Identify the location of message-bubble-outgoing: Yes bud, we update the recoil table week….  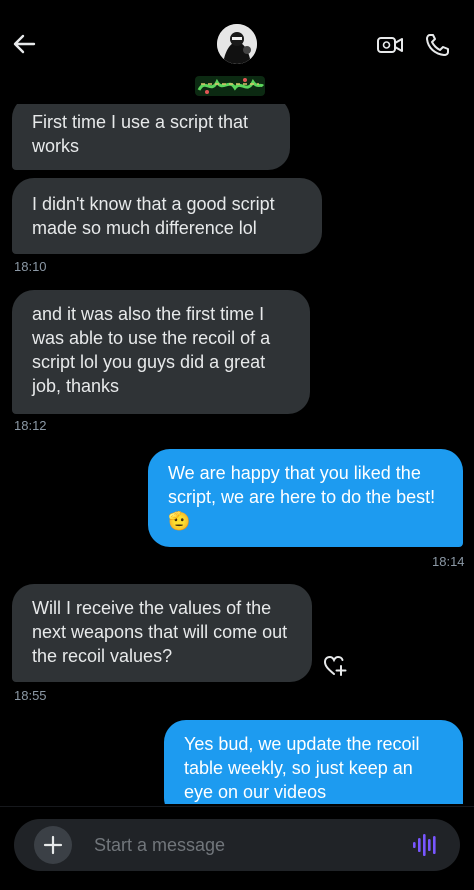
(313, 762).